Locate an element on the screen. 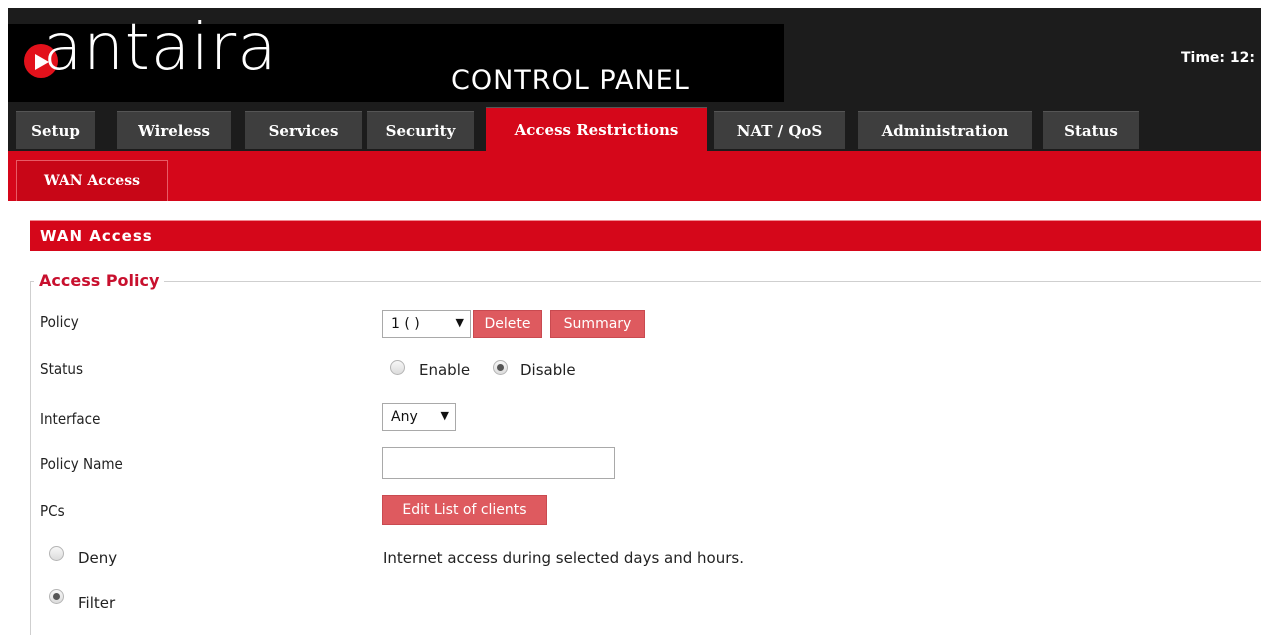 The height and width of the screenshot is (635, 1261). status-enable-radio is located at coordinates (397, 367).